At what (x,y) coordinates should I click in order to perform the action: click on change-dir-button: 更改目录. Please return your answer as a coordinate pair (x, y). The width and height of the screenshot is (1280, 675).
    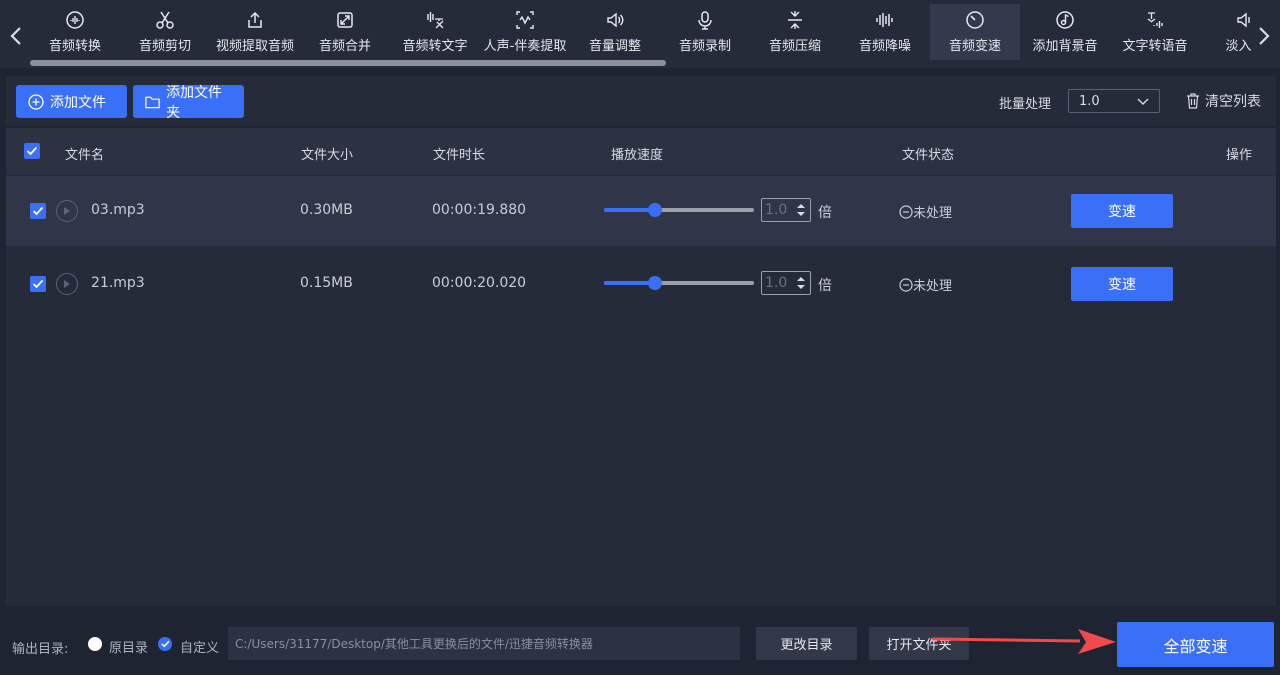
    Looking at the image, I should click on (806, 643).